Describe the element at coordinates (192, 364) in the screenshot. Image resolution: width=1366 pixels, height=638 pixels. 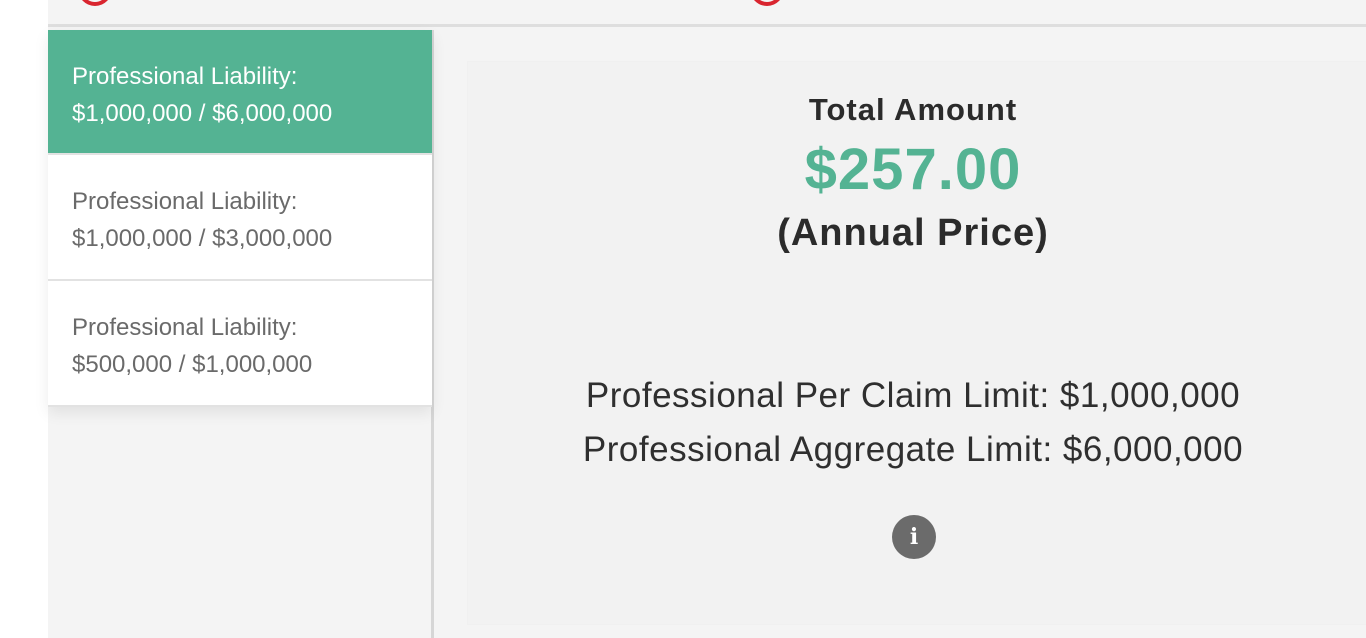
I see `coverage-option-limits: $500,000 / $1,000,000` at that location.